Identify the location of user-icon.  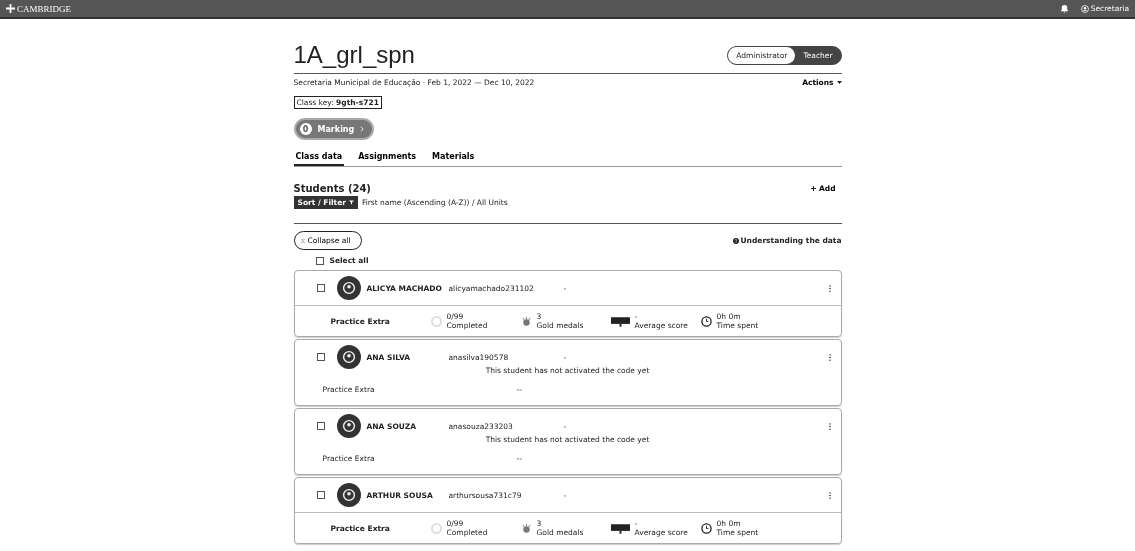
(1084, 8).